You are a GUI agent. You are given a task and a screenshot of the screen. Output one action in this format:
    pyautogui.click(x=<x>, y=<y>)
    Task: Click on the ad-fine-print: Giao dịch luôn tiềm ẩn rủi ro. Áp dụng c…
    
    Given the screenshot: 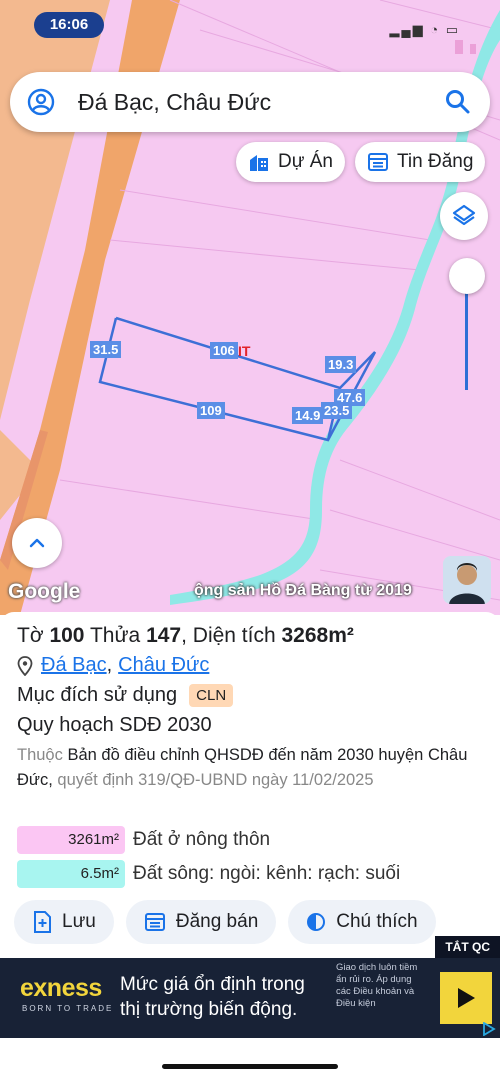 What is the action you would take?
    pyautogui.click(x=377, y=985)
    